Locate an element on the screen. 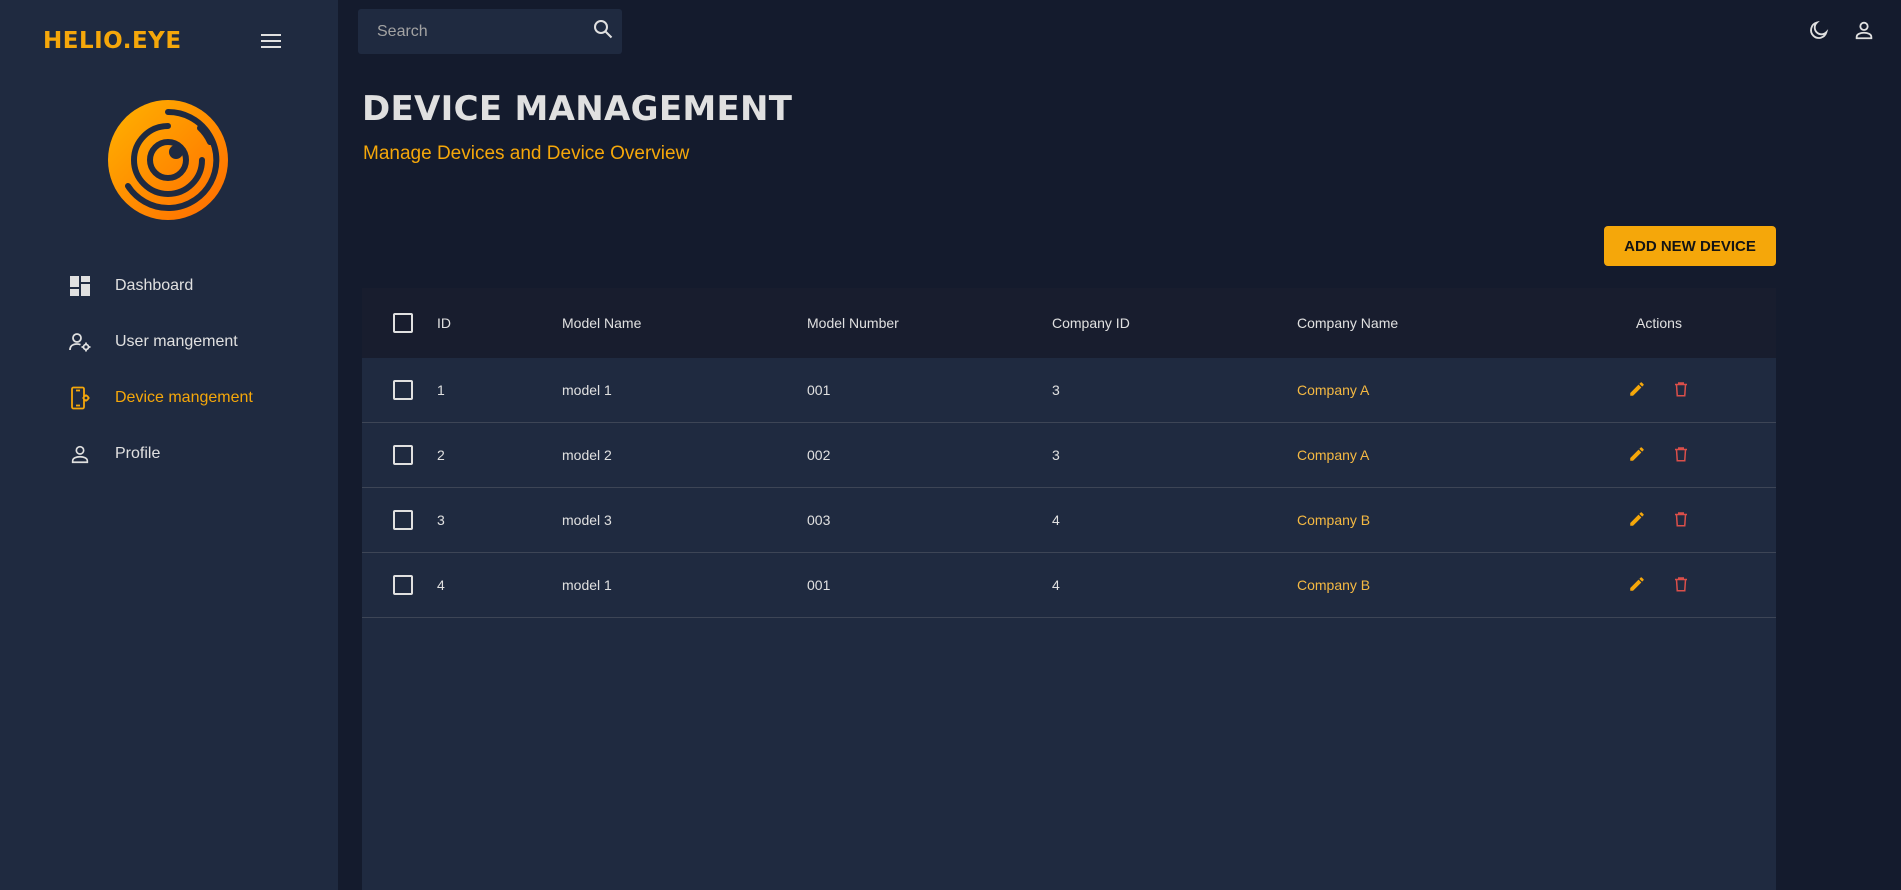 This screenshot has width=1901, height=890. column-header-company-id: Company ID is located at coordinates (1174, 323).